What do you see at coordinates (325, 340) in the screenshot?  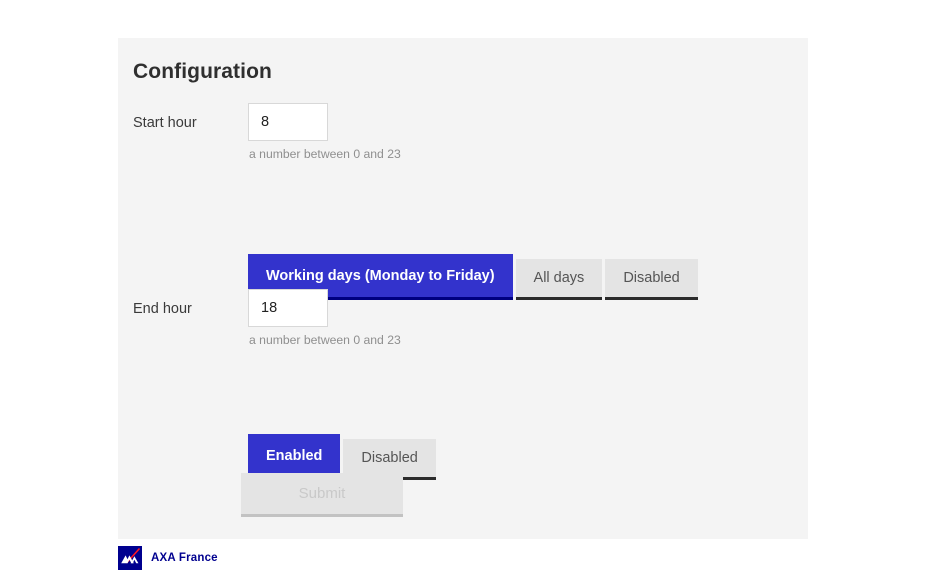 I see `end-hour-hint: a number between 0 and 23` at bounding box center [325, 340].